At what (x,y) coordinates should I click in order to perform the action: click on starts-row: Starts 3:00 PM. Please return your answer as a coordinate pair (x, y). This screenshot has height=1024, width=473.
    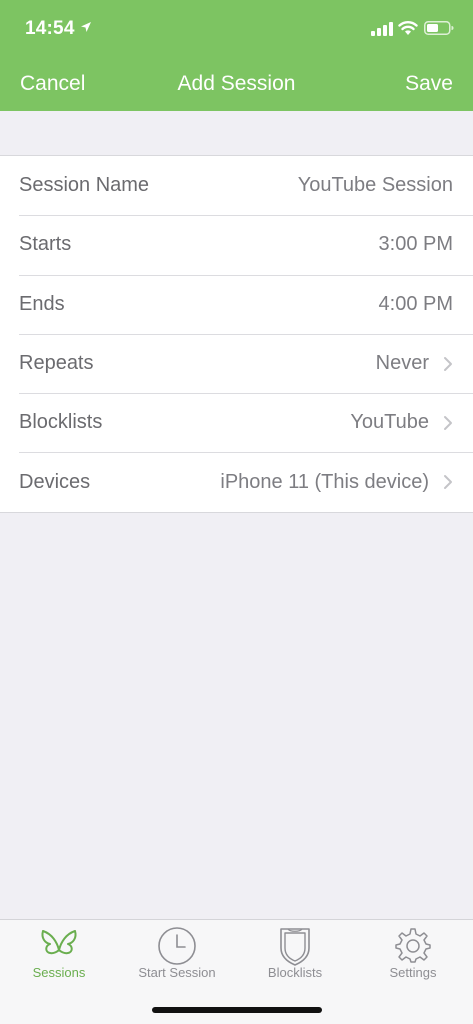
    Looking at the image, I should click on (236, 244).